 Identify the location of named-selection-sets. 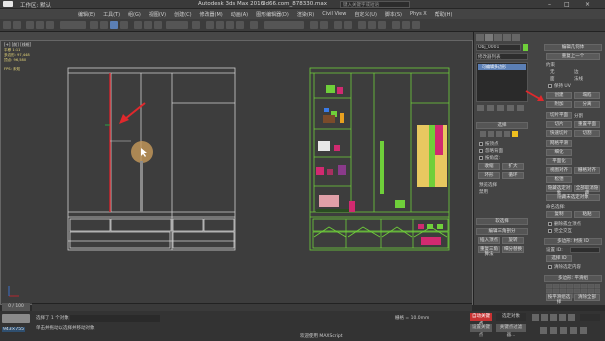
(284, 25).